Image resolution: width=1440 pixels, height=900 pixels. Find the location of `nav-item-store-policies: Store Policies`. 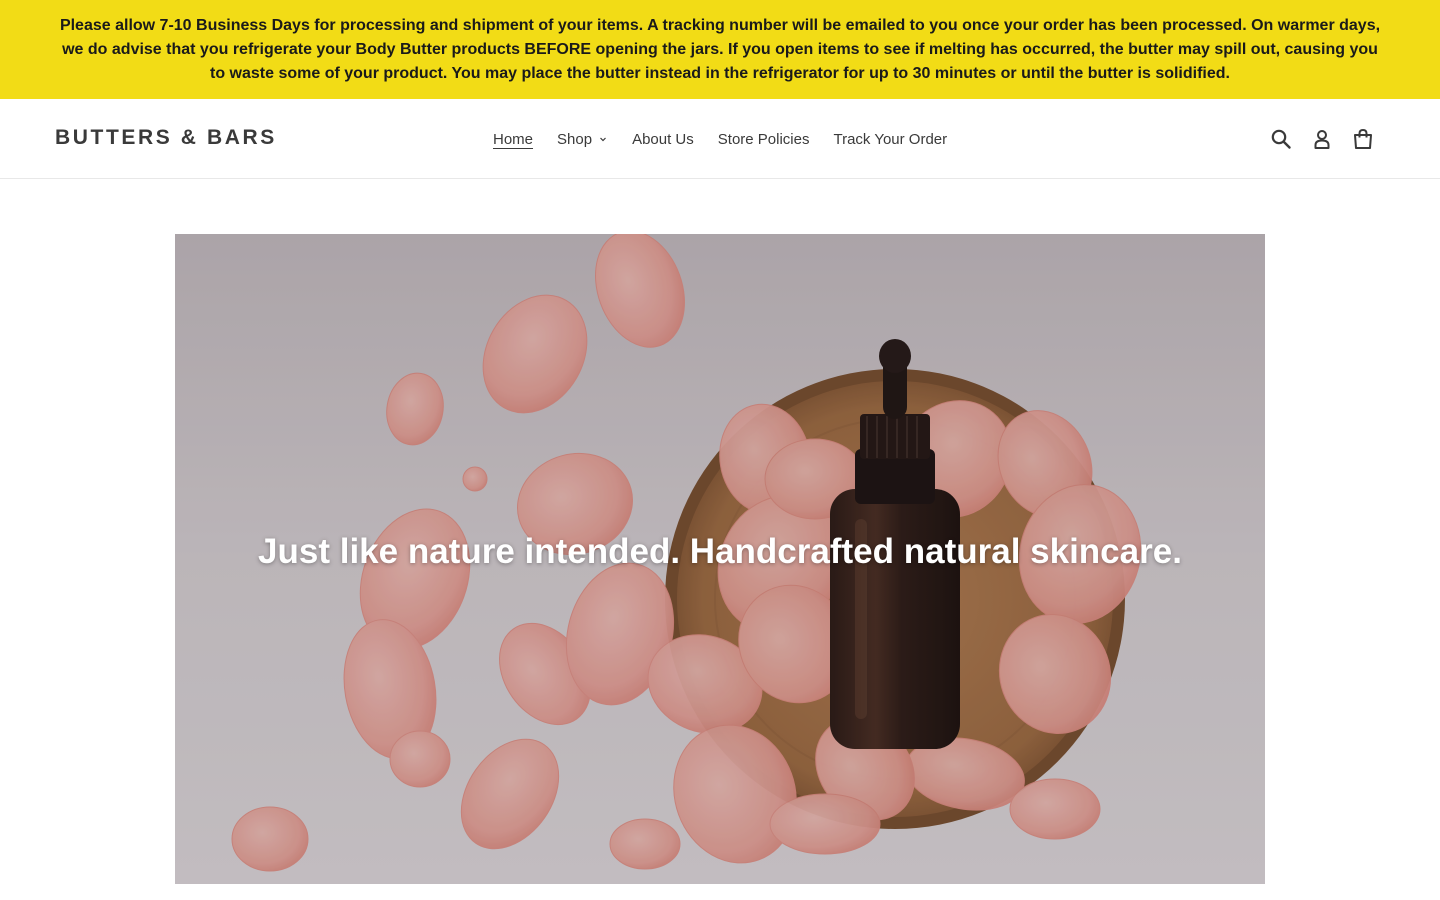

nav-item-store-policies: Store Policies is located at coordinates (764, 139).